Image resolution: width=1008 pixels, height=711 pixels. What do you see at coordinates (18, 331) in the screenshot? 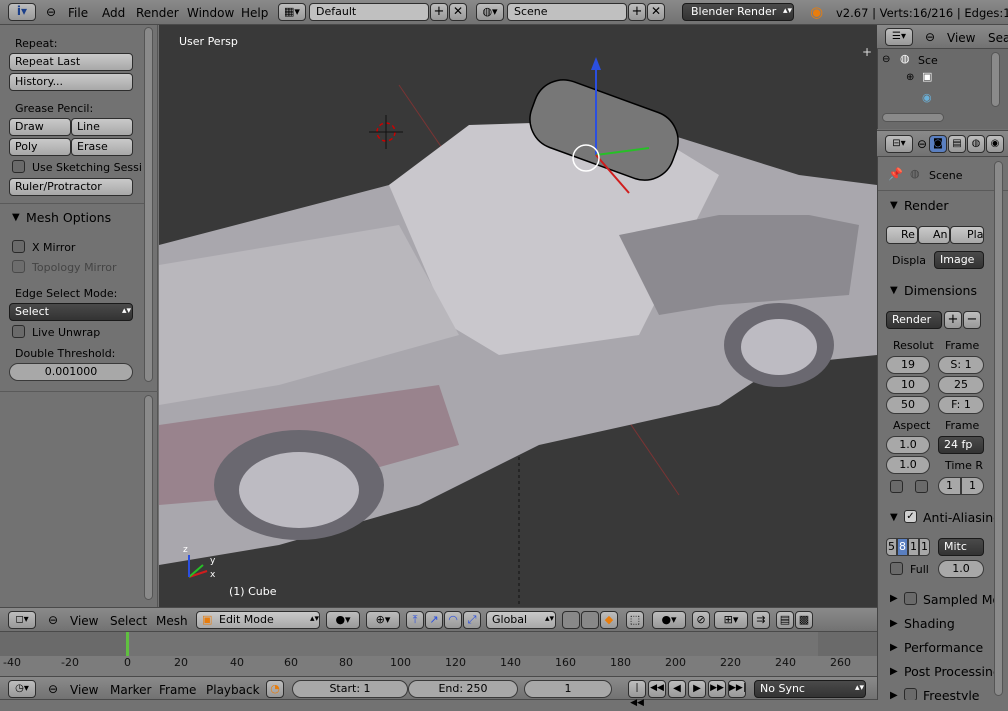
I see `live-unwrap-checkbox` at bounding box center [18, 331].